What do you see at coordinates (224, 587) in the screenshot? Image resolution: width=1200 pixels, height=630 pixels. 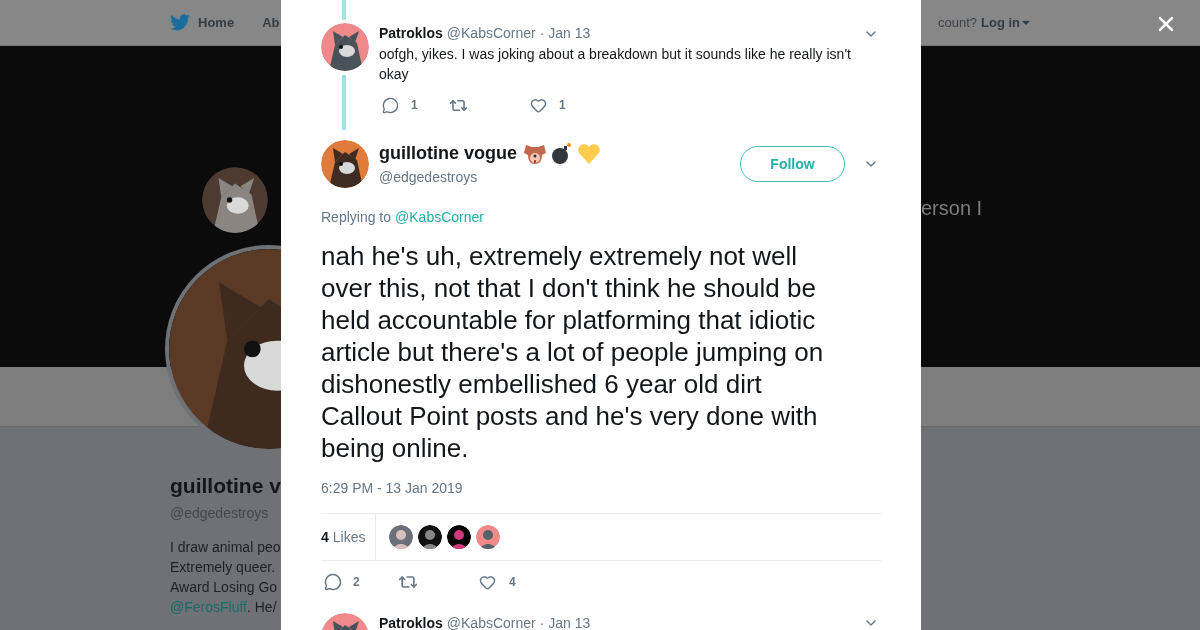 I see `bio-line: Award Losing Go` at bounding box center [224, 587].